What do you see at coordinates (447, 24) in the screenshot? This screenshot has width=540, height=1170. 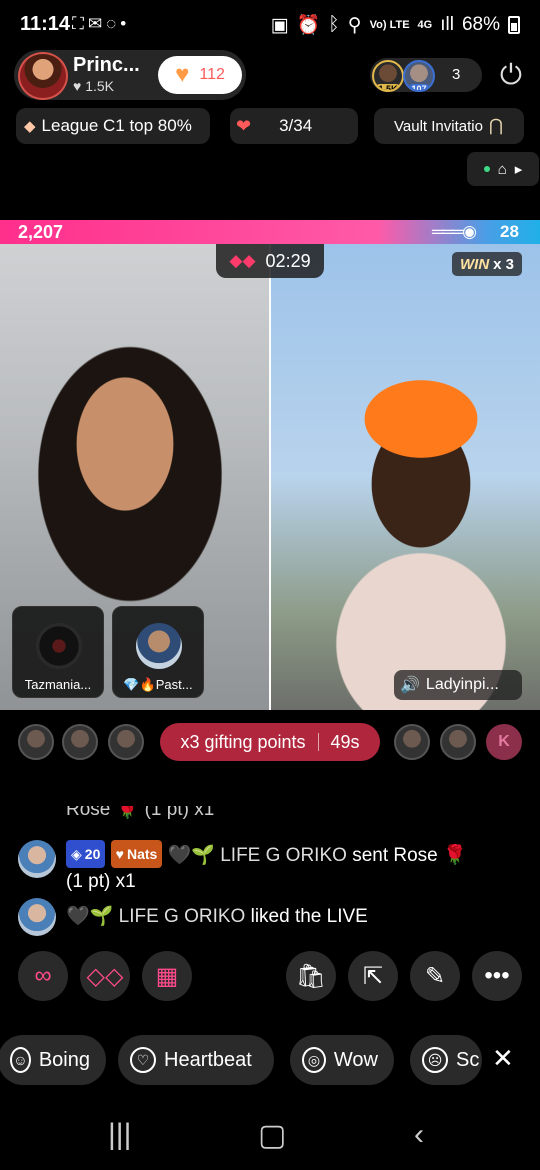 I see `signal-icon: ıll` at bounding box center [447, 24].